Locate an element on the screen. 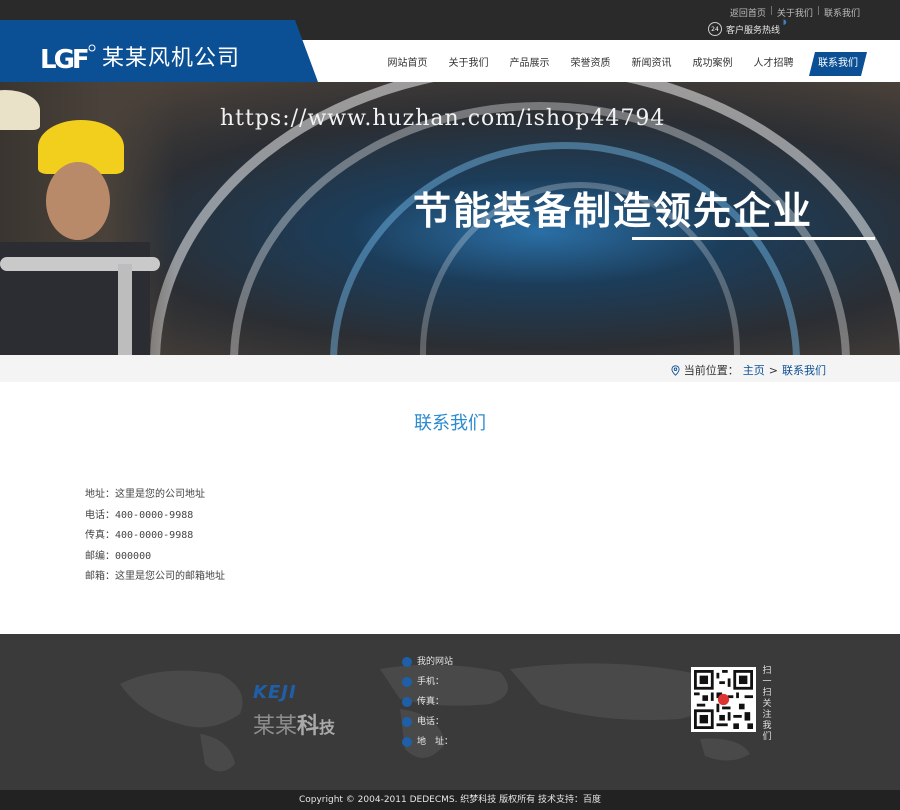  hotline-label: 客户服务热线 is located at coordinates (753, 30).